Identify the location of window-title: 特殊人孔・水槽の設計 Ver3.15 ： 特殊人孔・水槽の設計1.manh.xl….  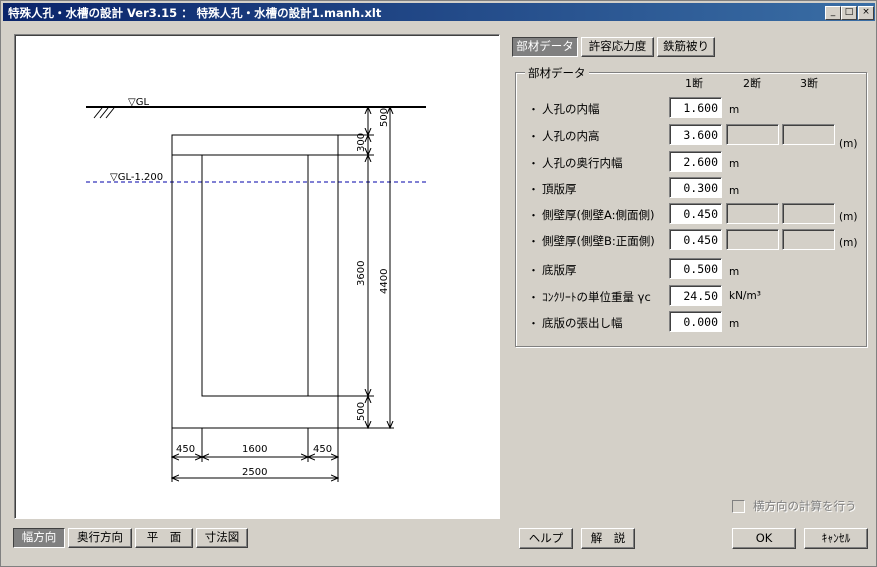
(195, 13).